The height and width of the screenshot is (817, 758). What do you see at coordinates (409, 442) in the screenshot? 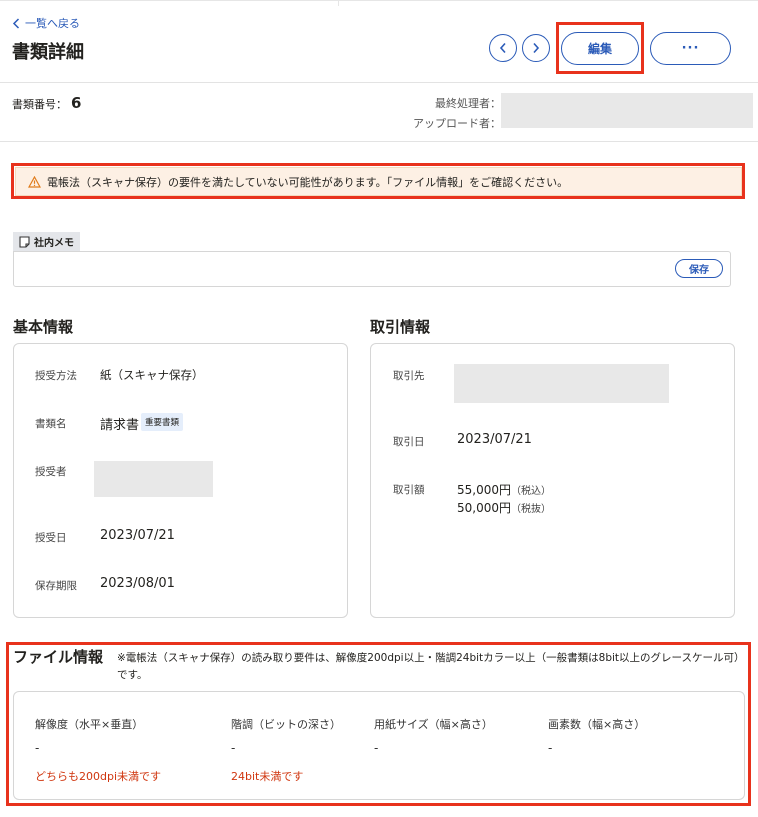
I see `trade-date-label: 取引日` at bounding box center [409, 442].